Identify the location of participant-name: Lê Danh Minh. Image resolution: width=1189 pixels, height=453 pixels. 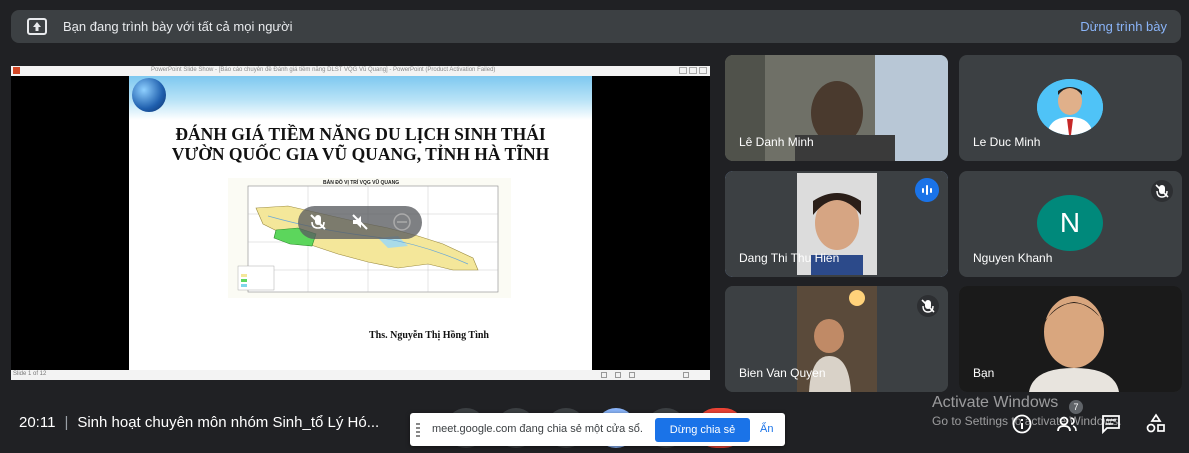
(776, 142).